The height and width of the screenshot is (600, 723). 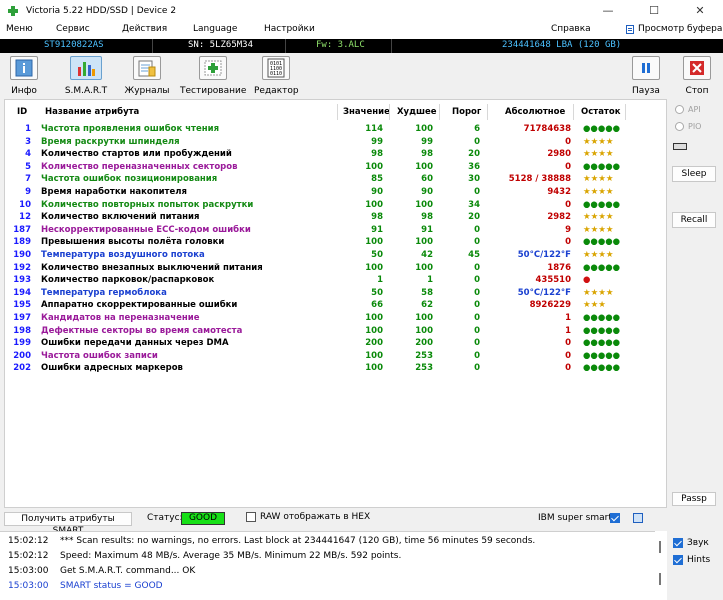 What do you see at coordinates (600, 112) in the screenshot?
I see `header-remain: Остаток` at bounding box center [600, 112].